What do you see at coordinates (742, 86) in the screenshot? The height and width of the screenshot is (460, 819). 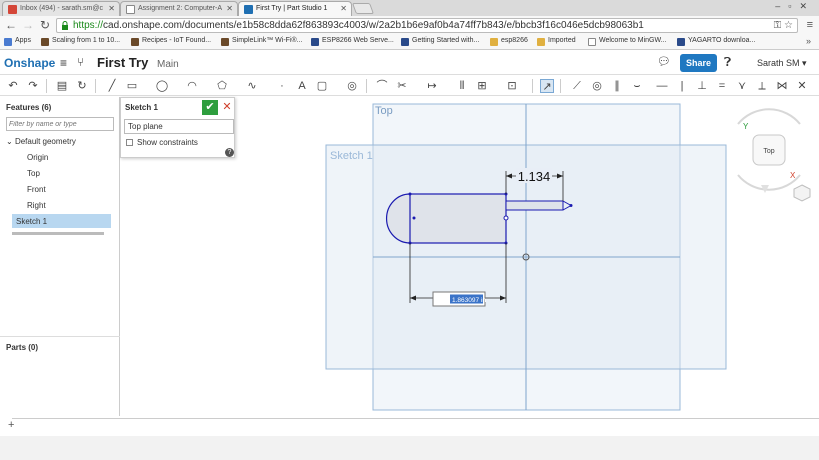 I see `midpoint-constraint-icon: ⋎` at bounding box center [742, 86].